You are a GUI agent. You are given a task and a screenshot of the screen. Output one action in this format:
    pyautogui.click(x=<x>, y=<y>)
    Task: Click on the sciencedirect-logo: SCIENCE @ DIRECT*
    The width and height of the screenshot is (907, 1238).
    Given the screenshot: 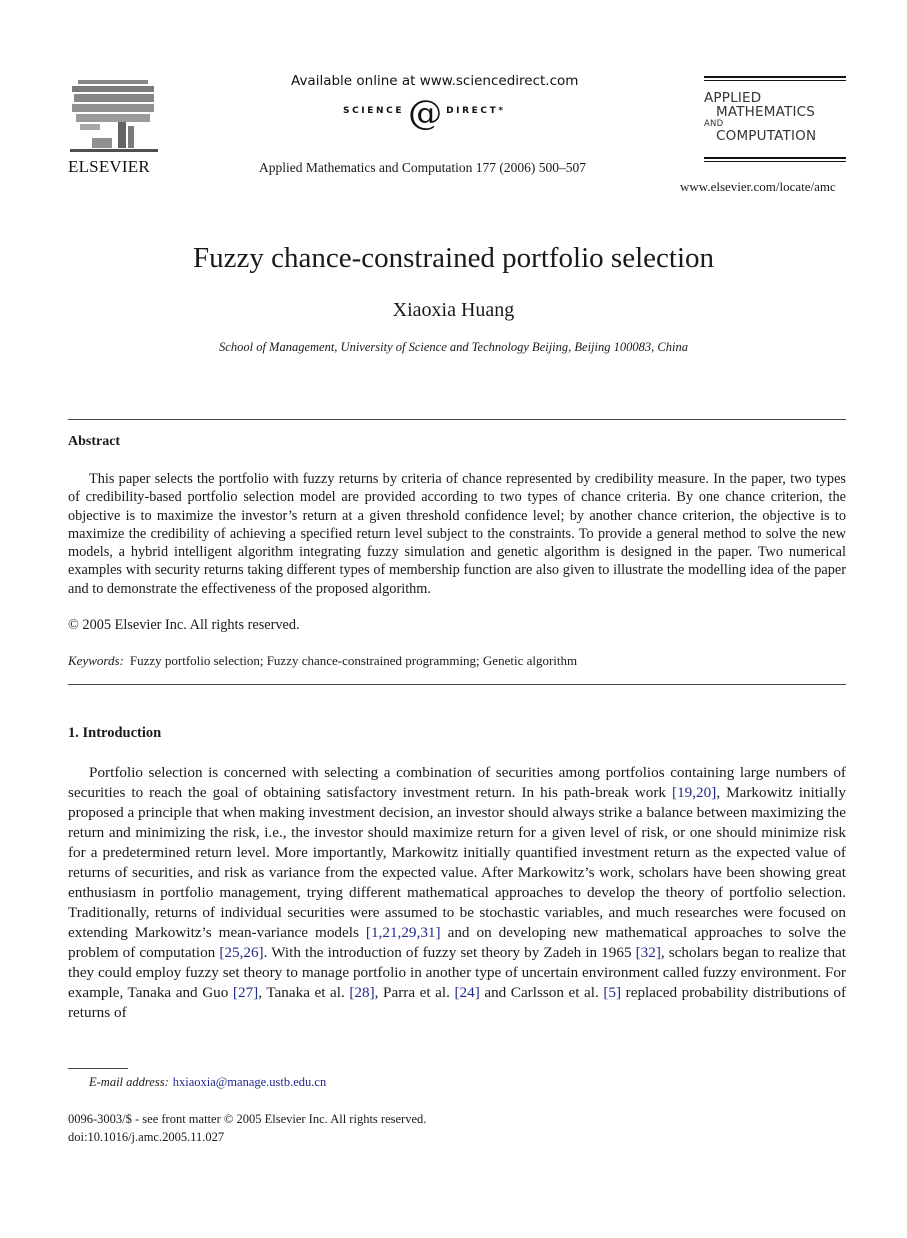 What is the action you would take?
    pyautogui.click(x=424, y=113)
    